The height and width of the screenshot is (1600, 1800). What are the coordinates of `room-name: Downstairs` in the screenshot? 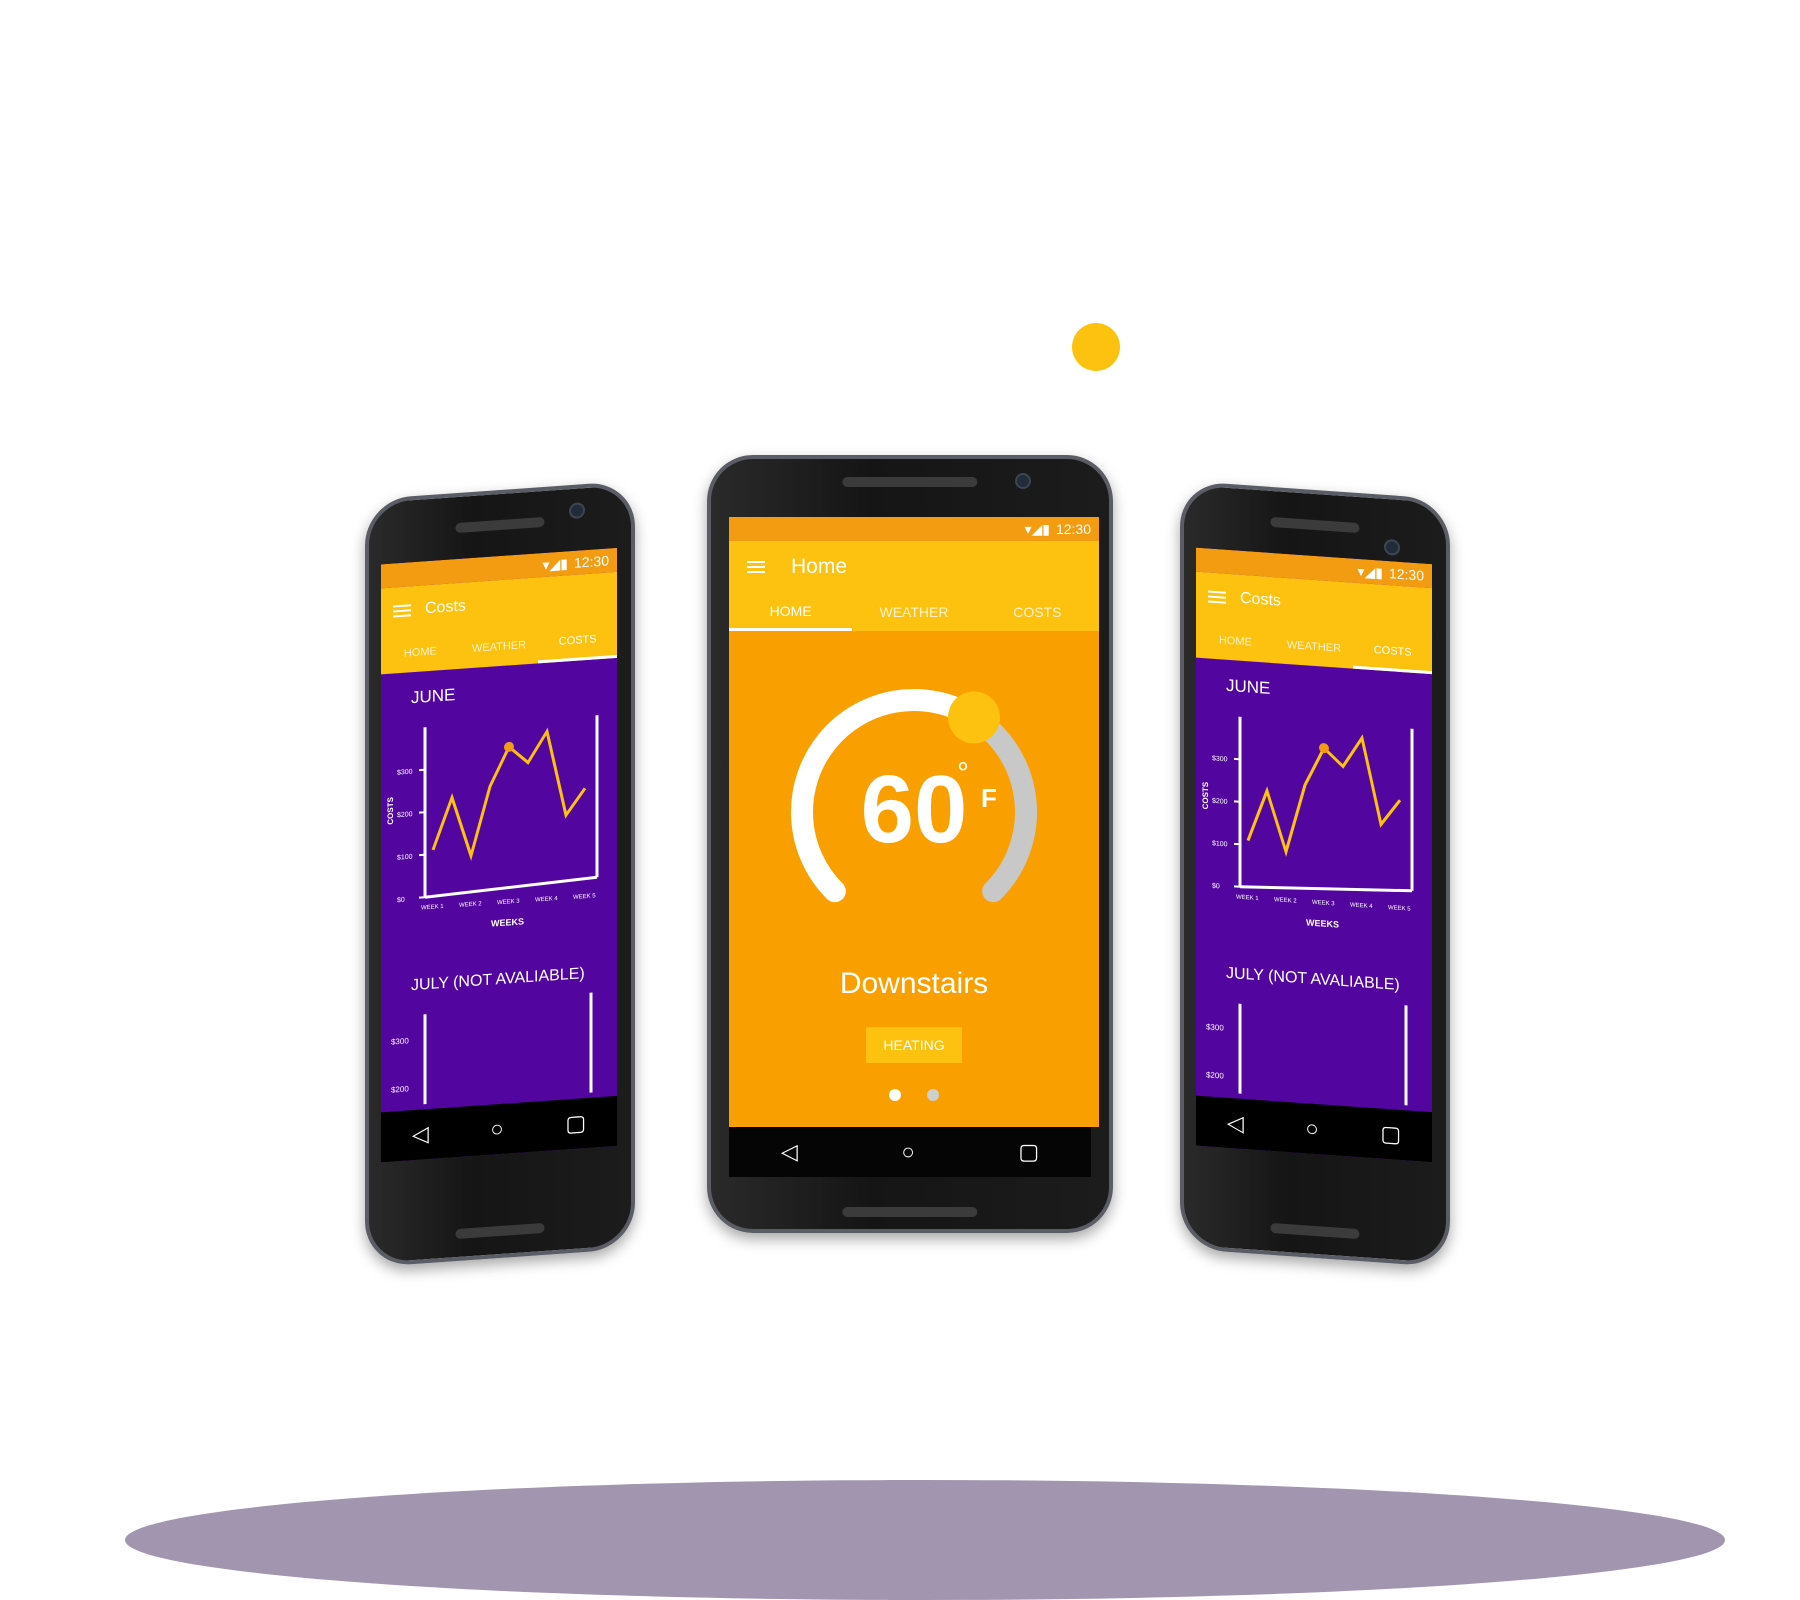 It's located at (914, 984).